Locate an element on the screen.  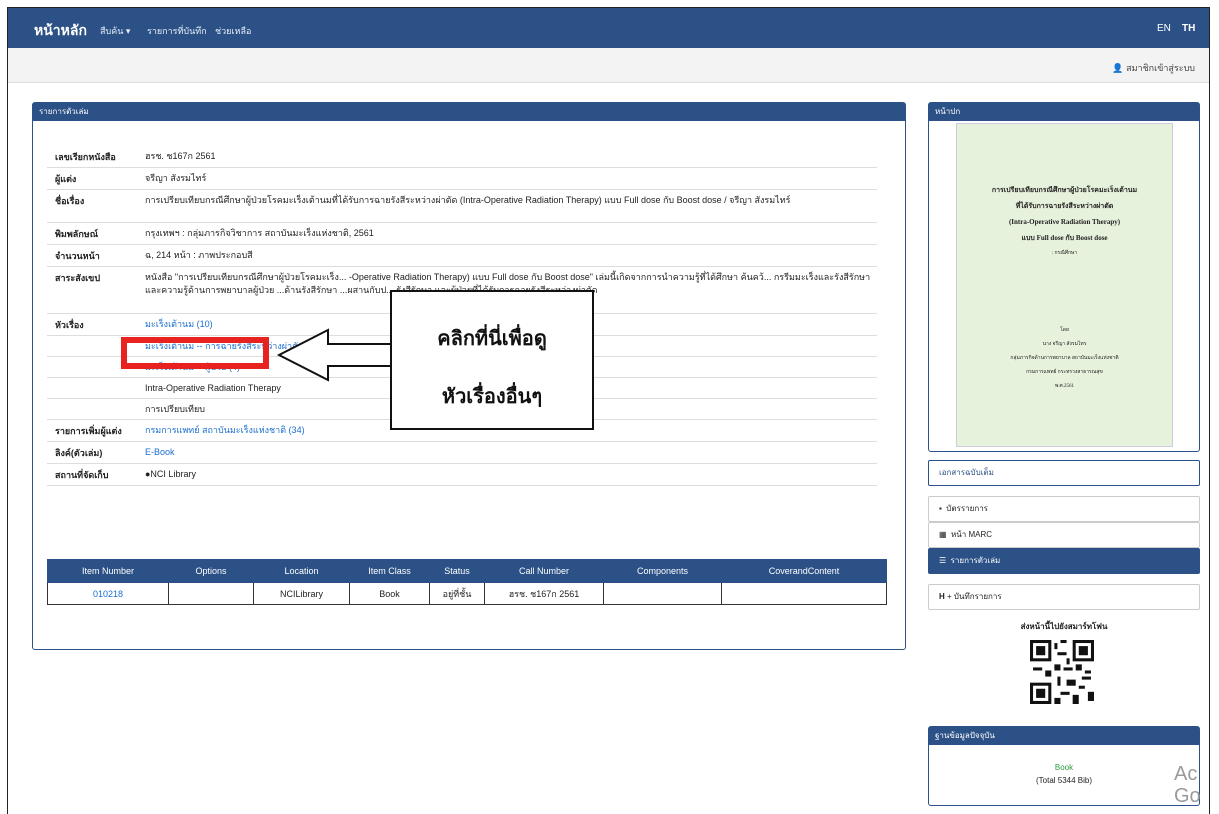
login-link: 👤 สมาชิกเข้าสู่ระบบ is located at coordinates (1153, 68).